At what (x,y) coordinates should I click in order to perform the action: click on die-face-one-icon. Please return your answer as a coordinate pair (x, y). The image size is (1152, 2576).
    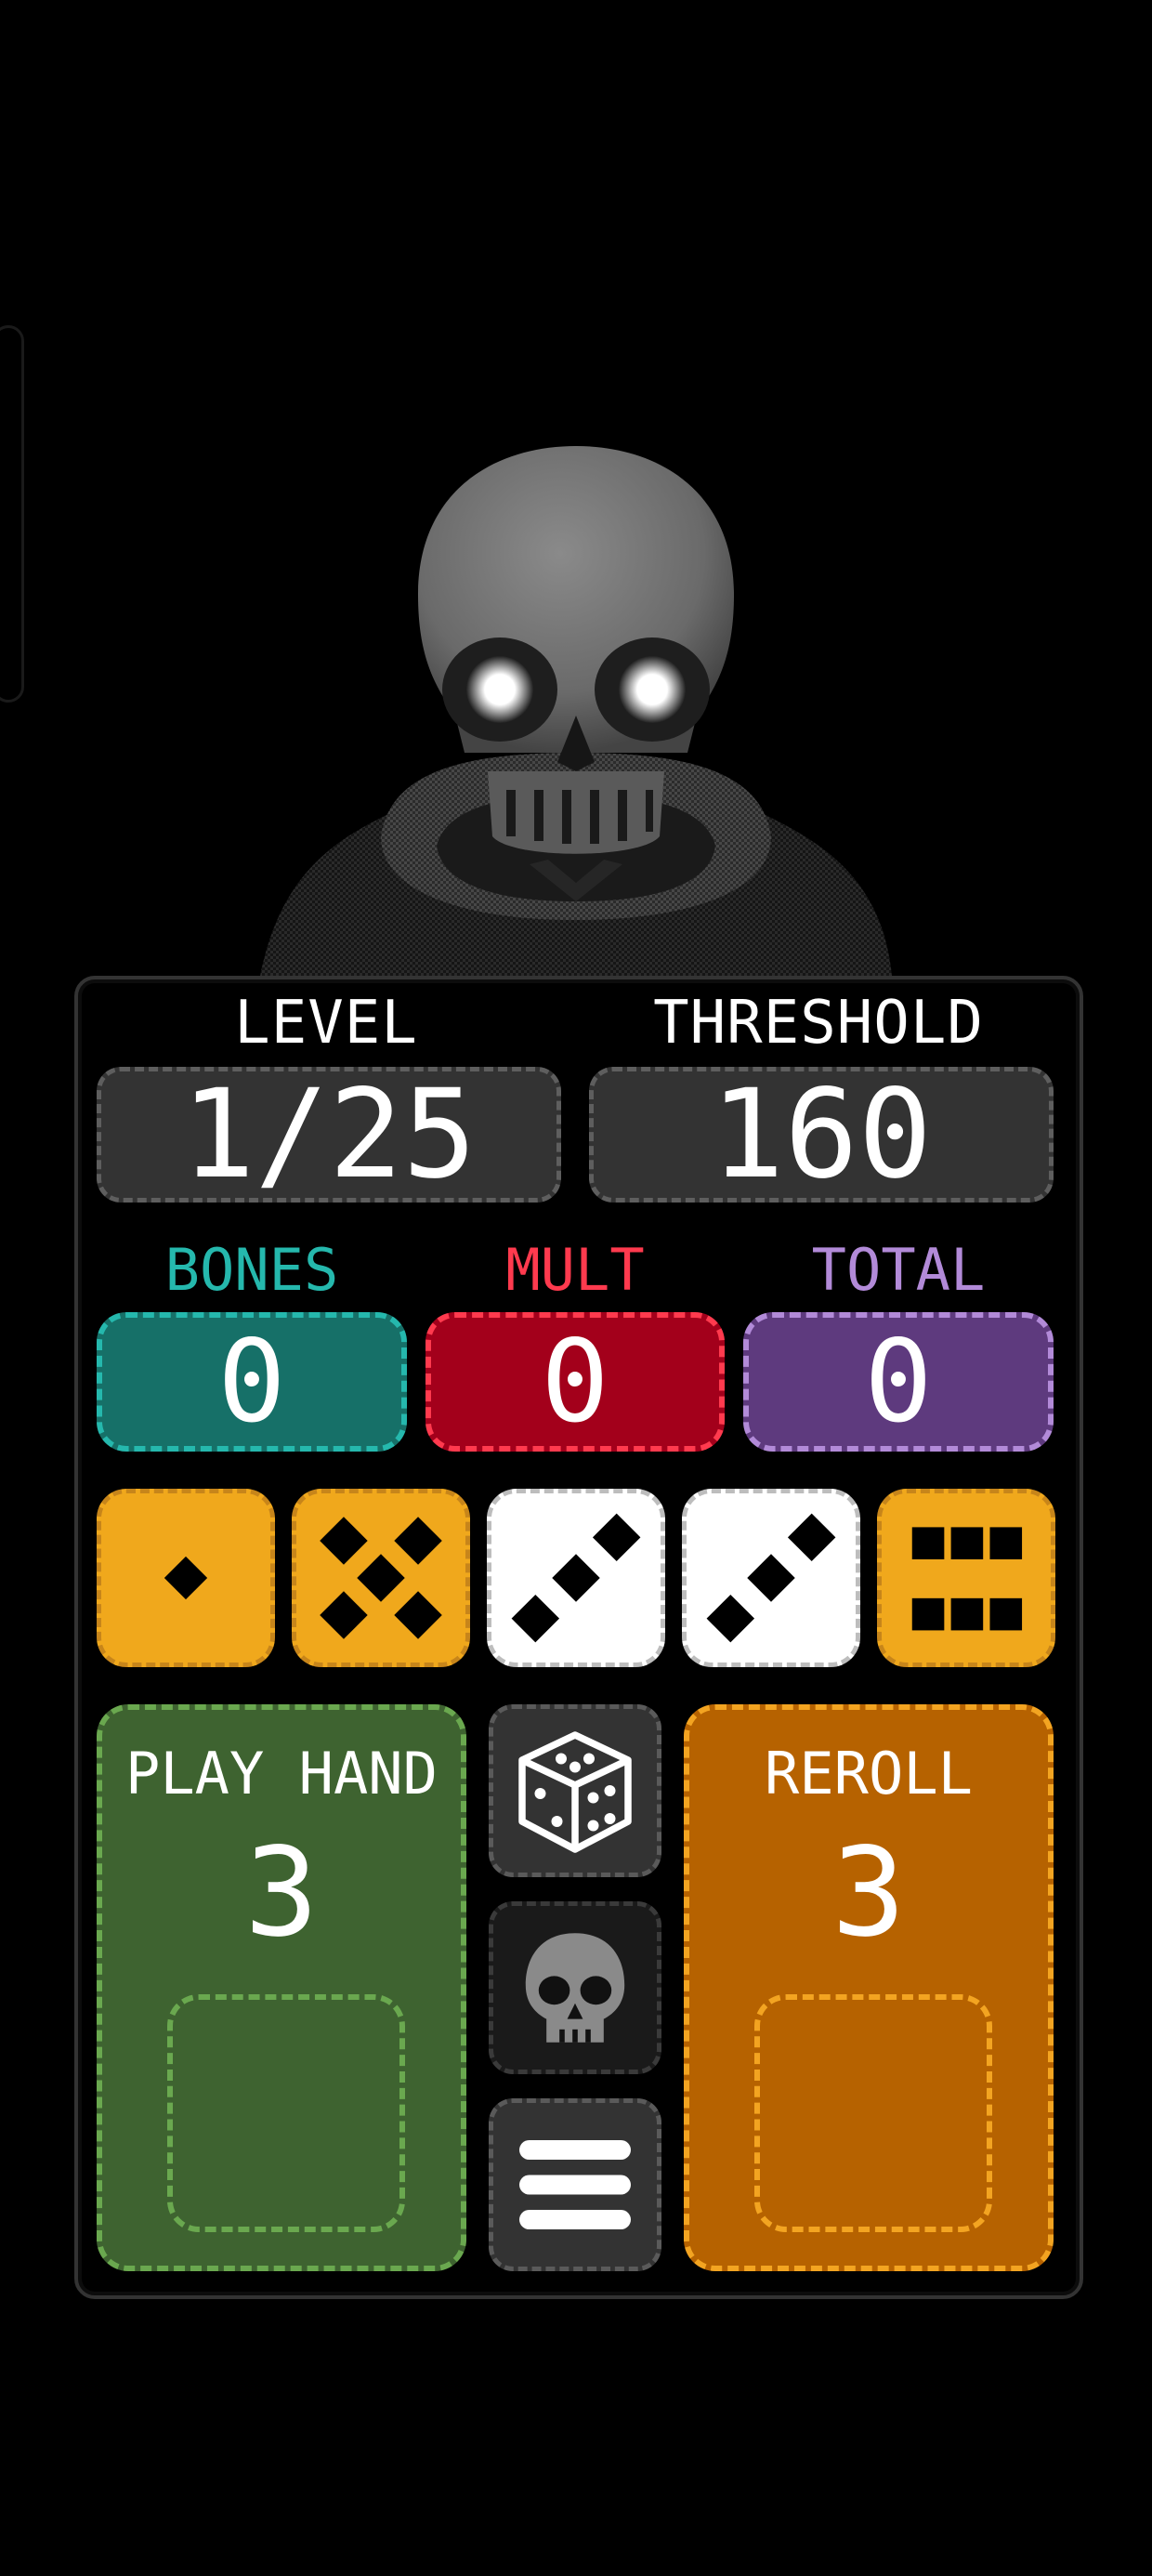
    Looking at the image, I should click on (186, 1578).